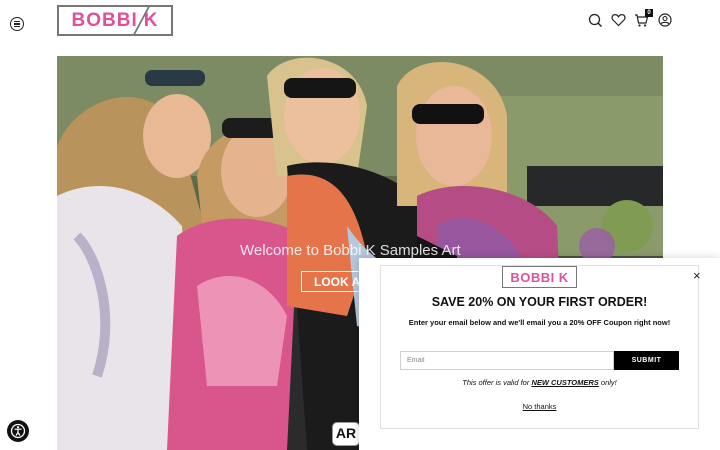 The width and height of the screenshot is (720, 450). I want to click on logo-text: BOBBI, so click(104, 20).